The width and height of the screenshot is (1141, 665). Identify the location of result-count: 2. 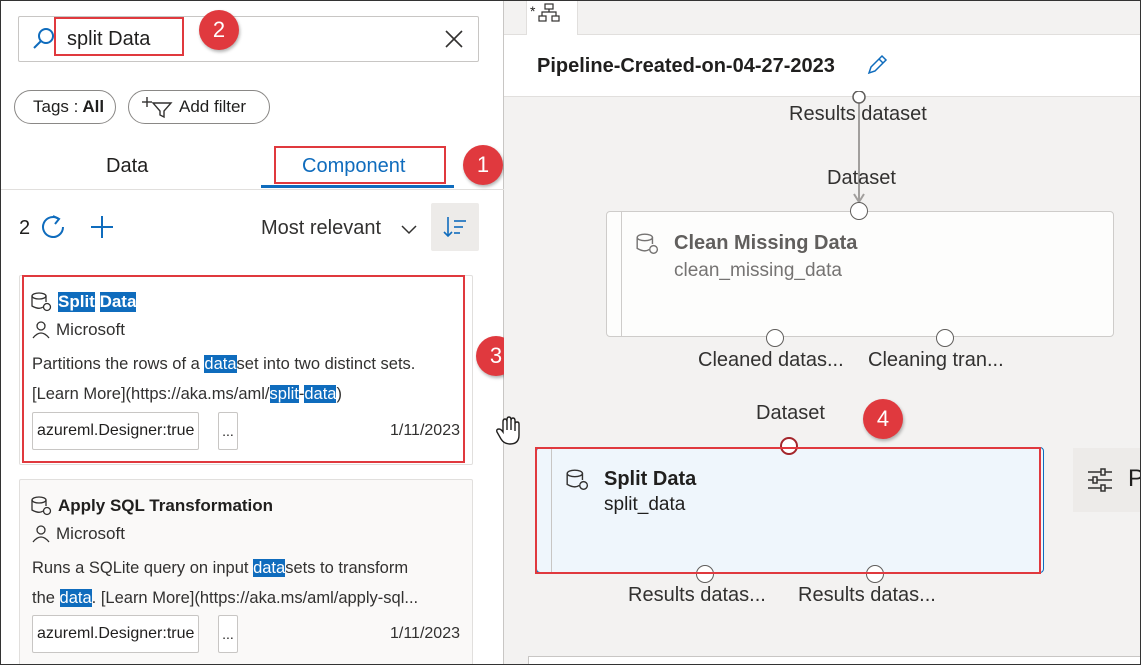
(25, 228).